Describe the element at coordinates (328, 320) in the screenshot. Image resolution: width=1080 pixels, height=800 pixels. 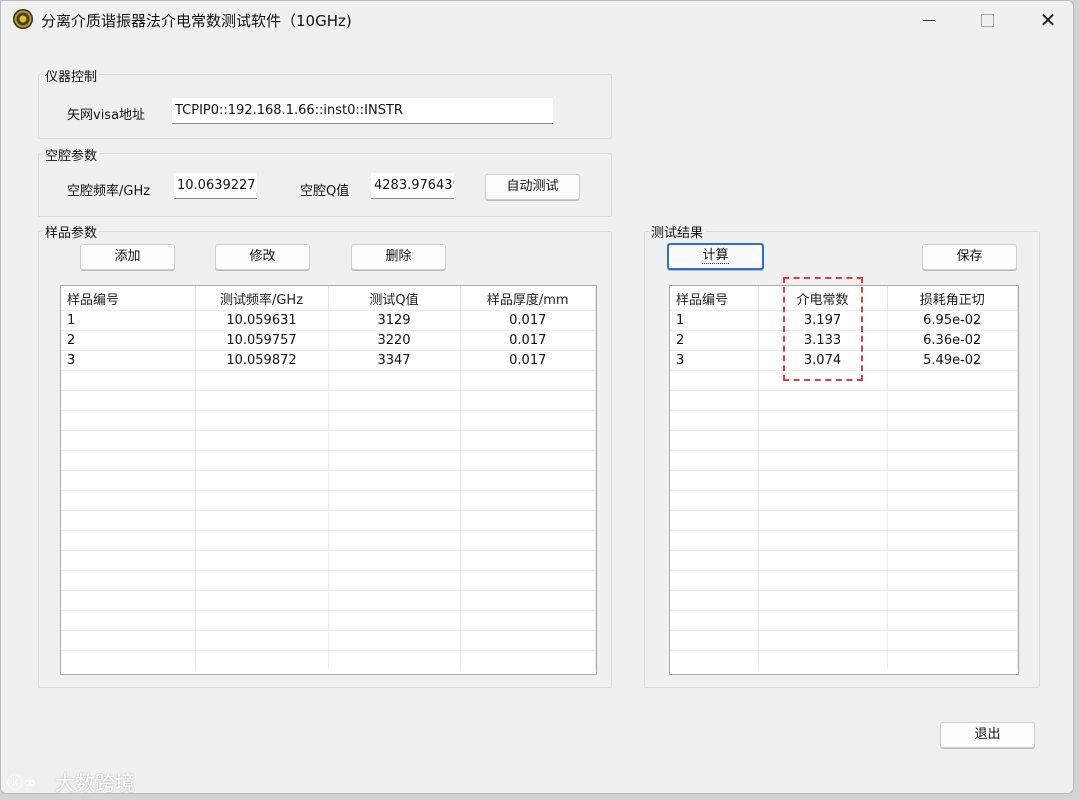
I see `table-row: 1 10.059631 3129 0.017` at that location.